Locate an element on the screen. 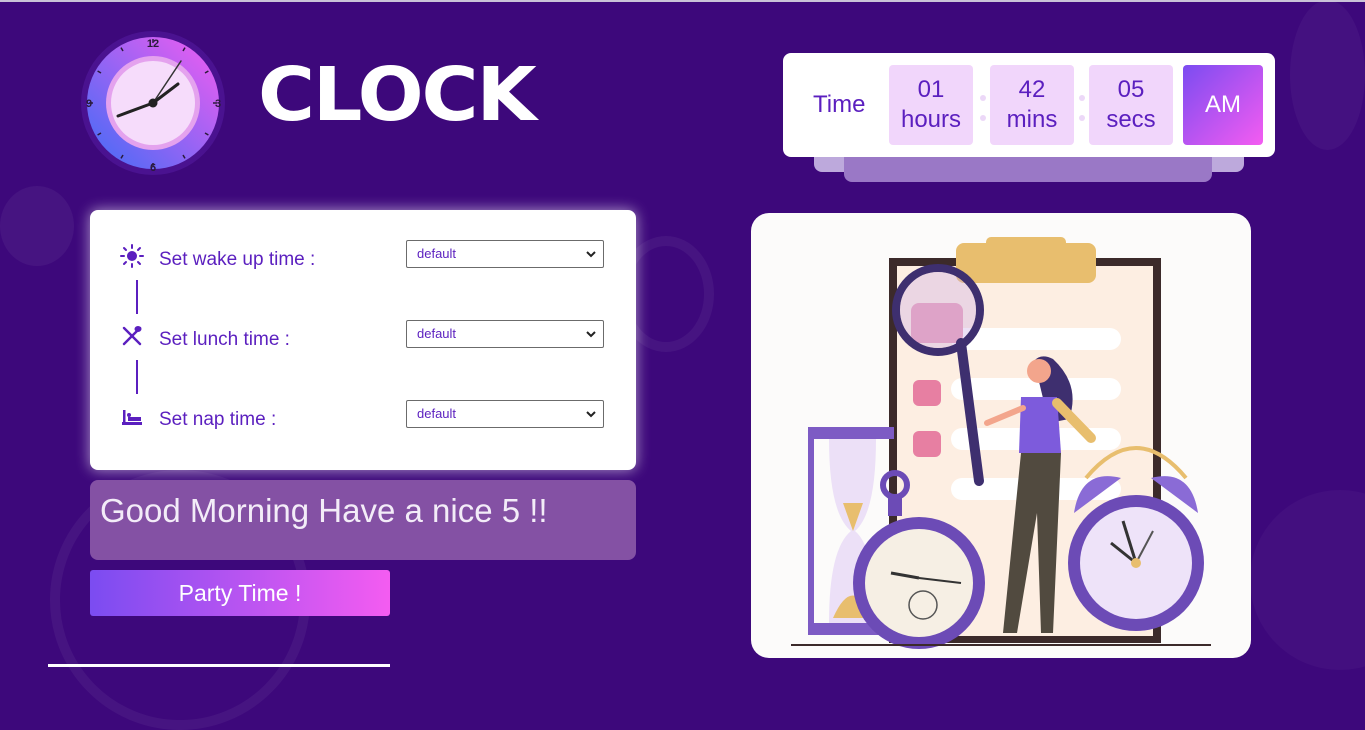  secs-value: 05 is located at coordinates (1131, 89).